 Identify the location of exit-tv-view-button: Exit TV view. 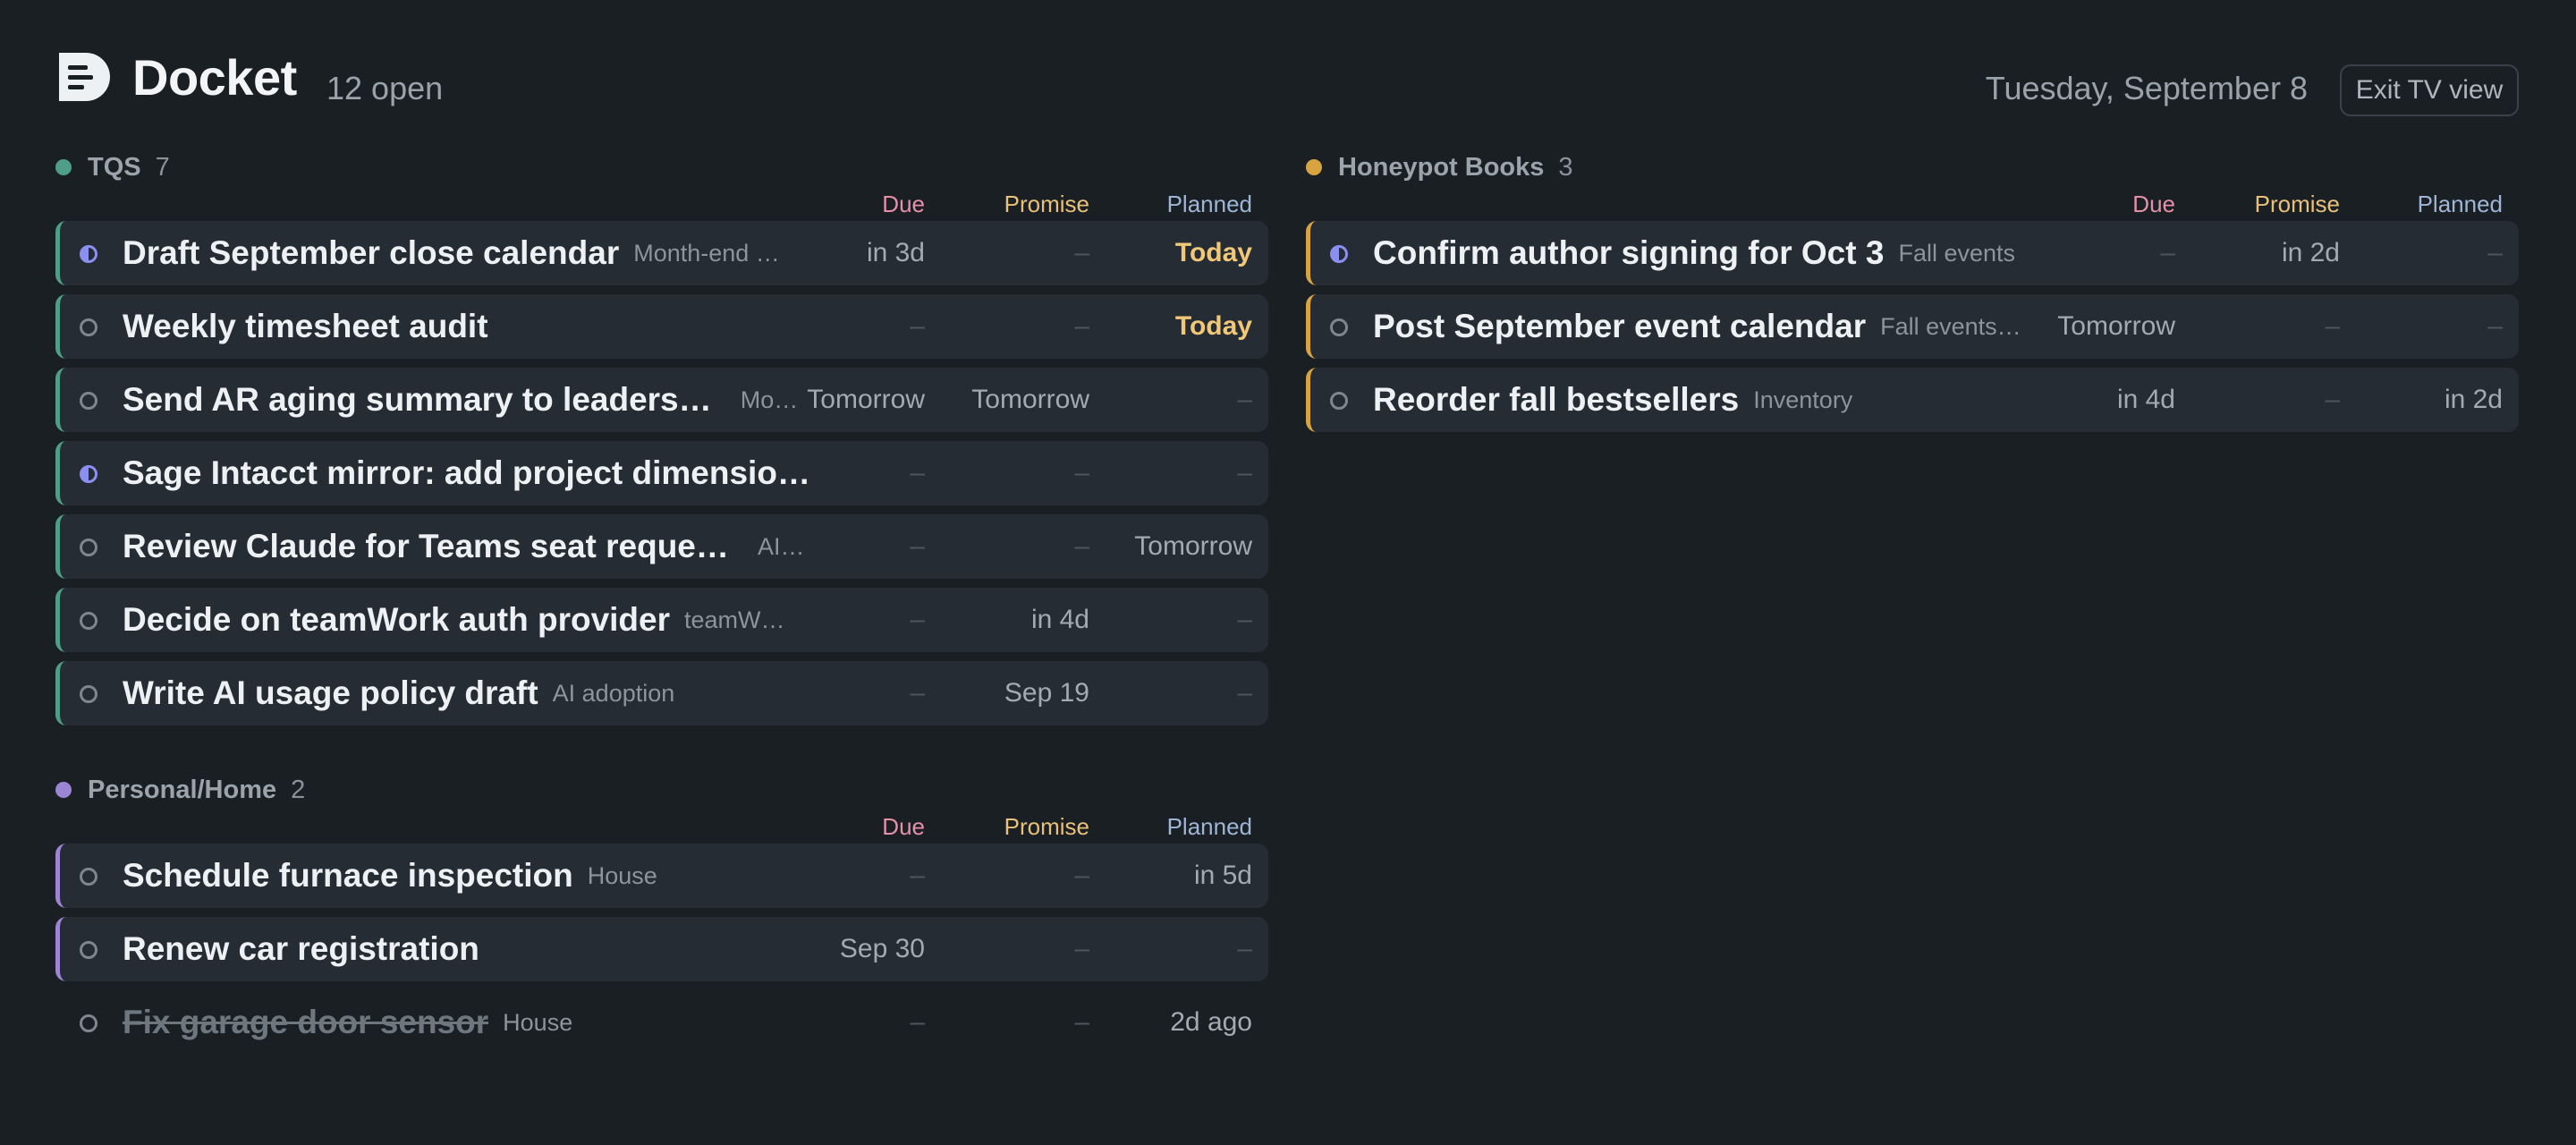
(2429, 90).